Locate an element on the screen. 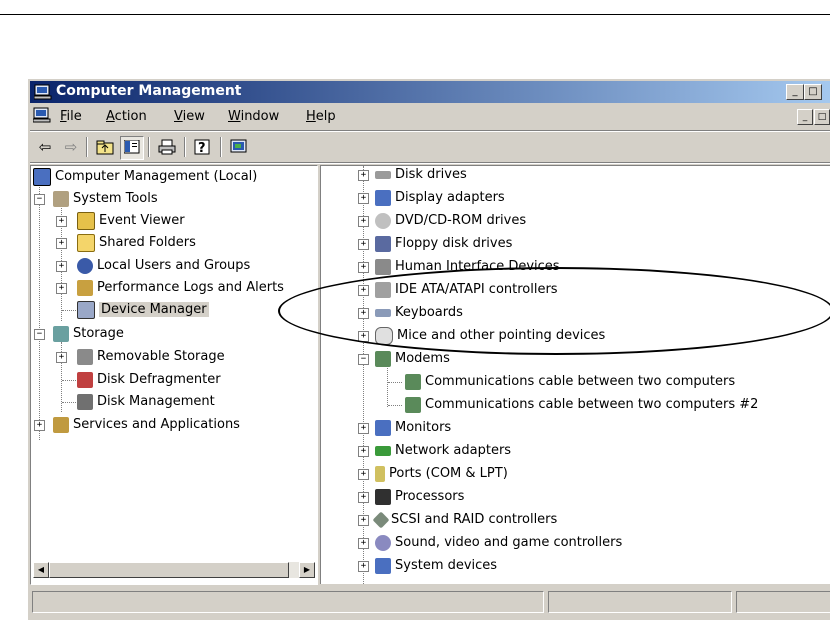 This screenshot has width=830, height=620. toolbar-separator-line is located at coordinates (430, 163).